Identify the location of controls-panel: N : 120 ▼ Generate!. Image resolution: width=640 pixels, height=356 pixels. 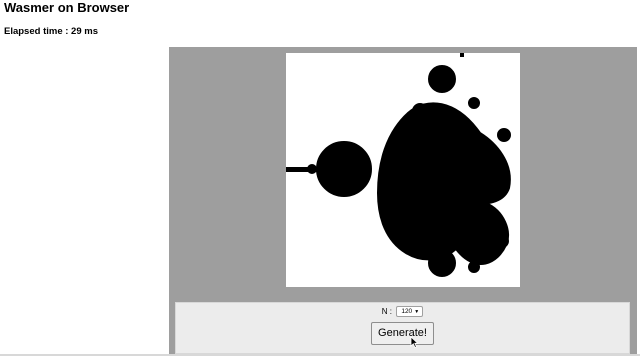
(402, 328).